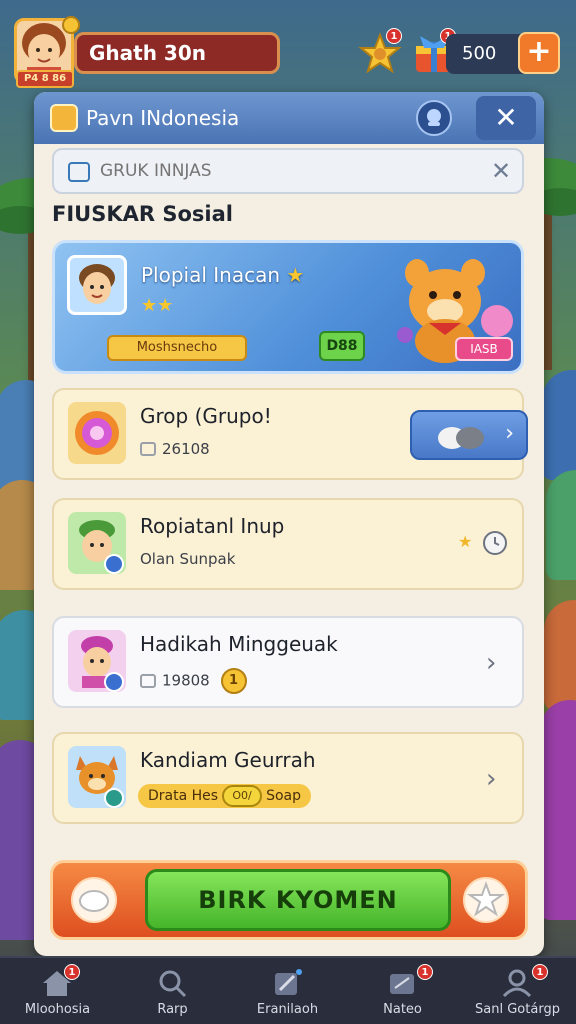 The image size is (576, 1024). What do you see at coordinates (142, 214) in the screenshot?
I see `section-title: FIUSKAR Sosial` at bounding box center [142, 214].